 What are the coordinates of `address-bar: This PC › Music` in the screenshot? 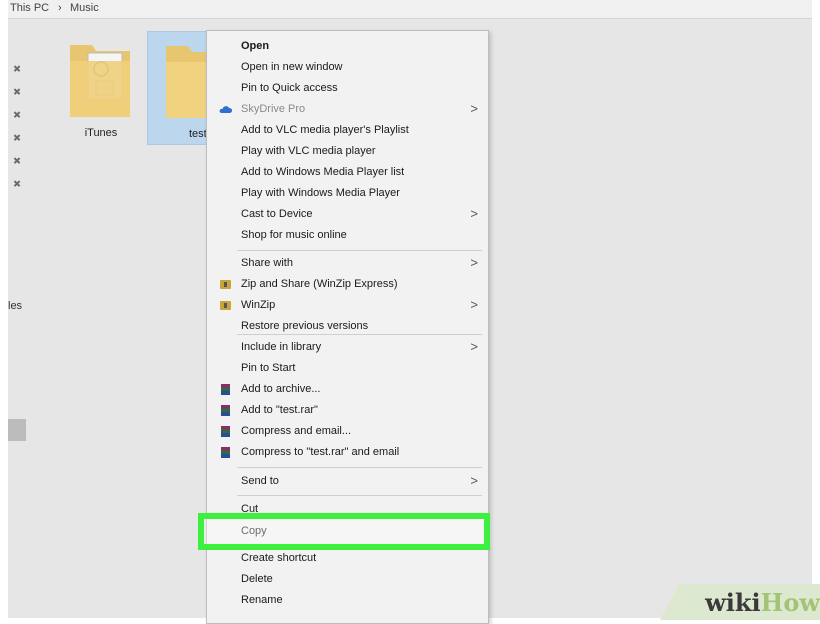 It's located at (410, 9).